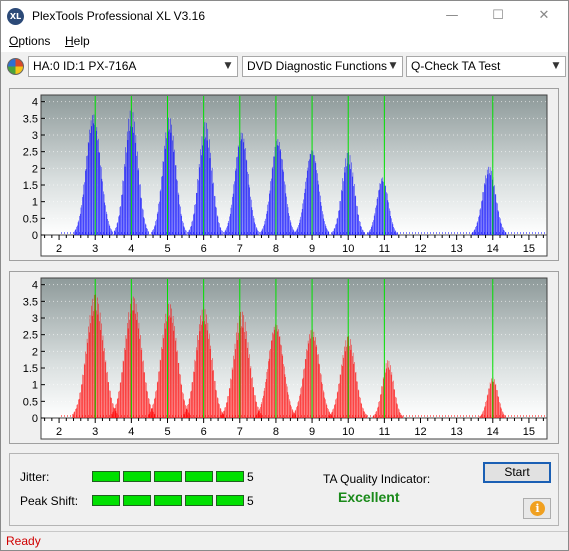 The width and height of the screenshot is (569, 551). Describe the element at coordinates (35, 477) in the screenshot. I see `jitter-label: Jitter:` at that location.